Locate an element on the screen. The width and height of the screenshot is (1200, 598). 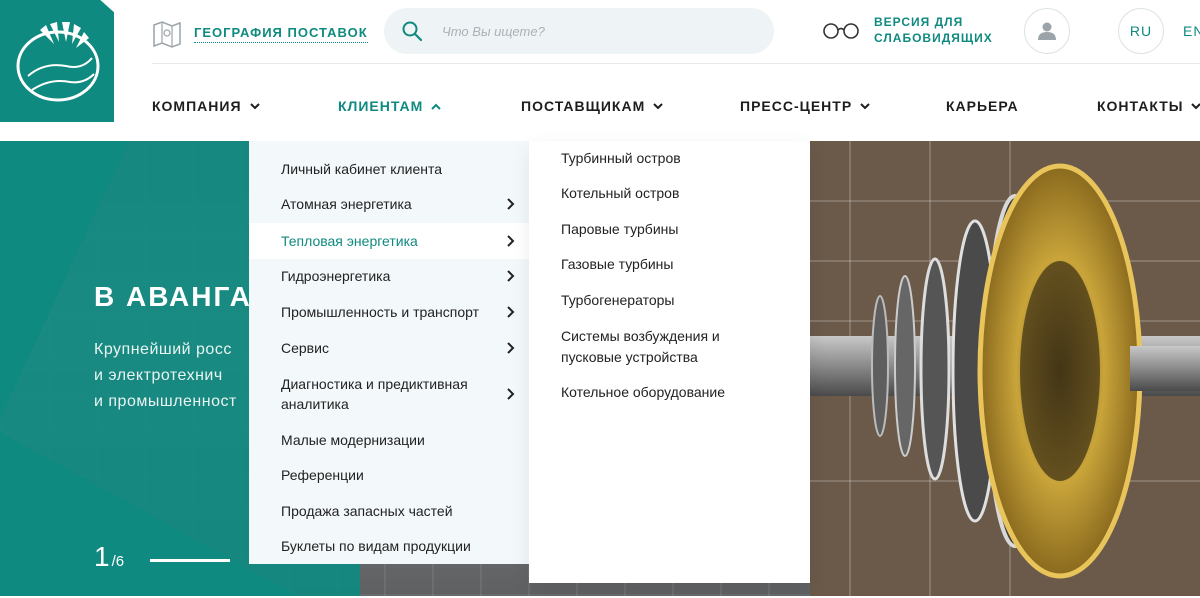
menu-item-industry-transport: Промышленность и транспорт is located at coordinates (389, 312).